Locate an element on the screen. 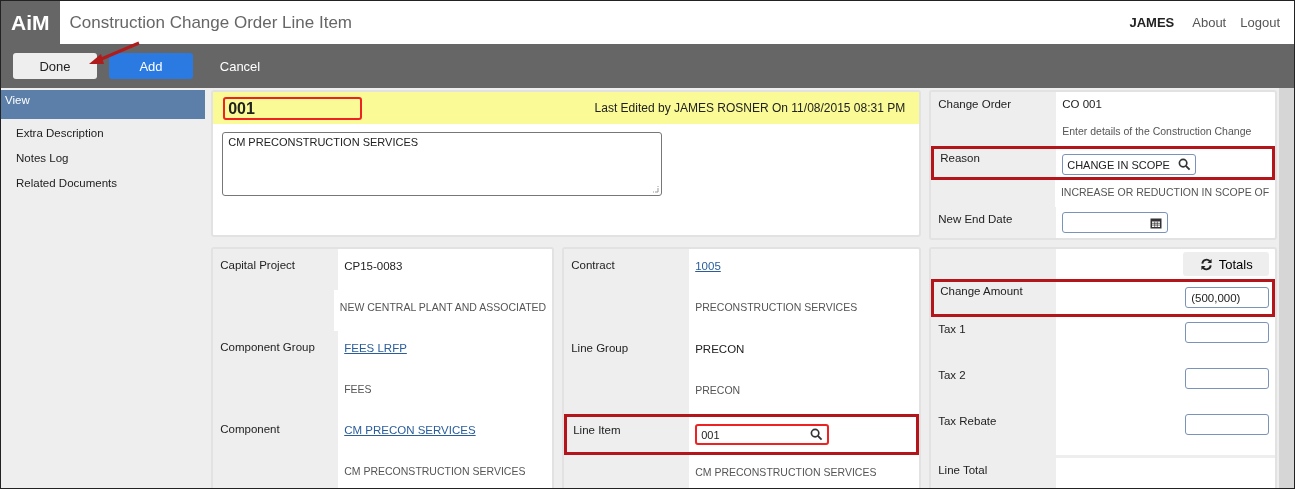 The image size is (1295, 489). field-label: Change Order is located at coordinates (994, 105).